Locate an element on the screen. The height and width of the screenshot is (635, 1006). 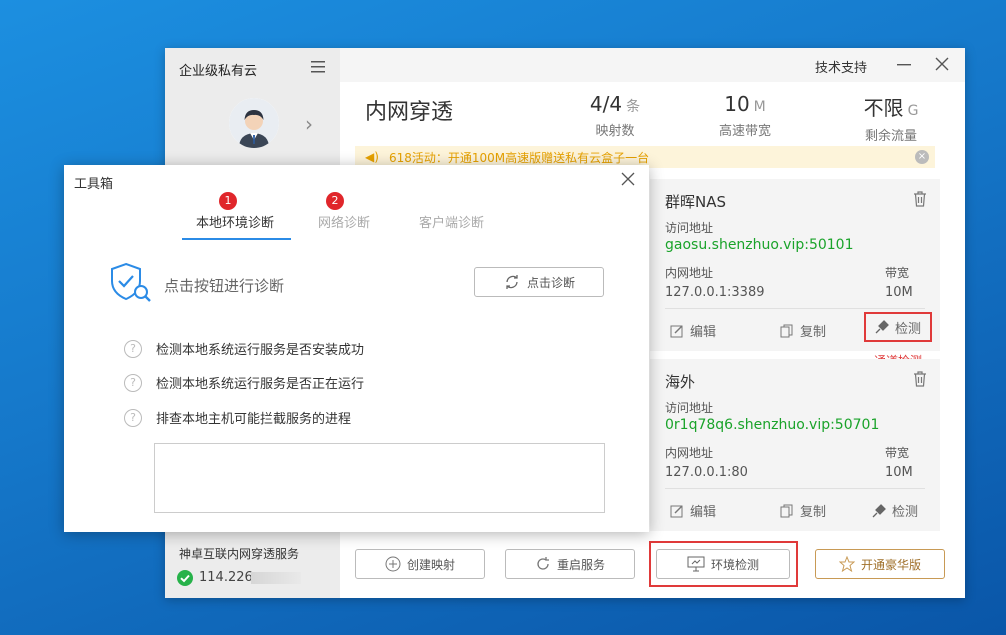
step-badge: 2 is located at coordinates (335, 201).